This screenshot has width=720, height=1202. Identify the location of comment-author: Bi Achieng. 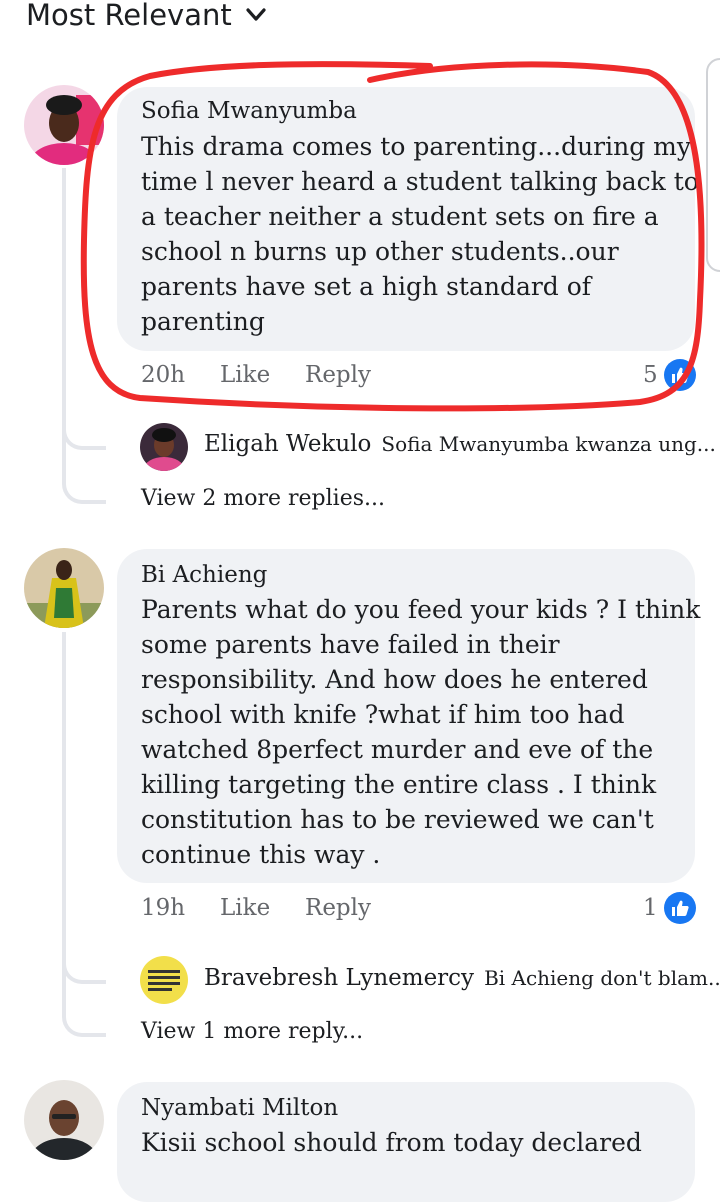
(204, 575).